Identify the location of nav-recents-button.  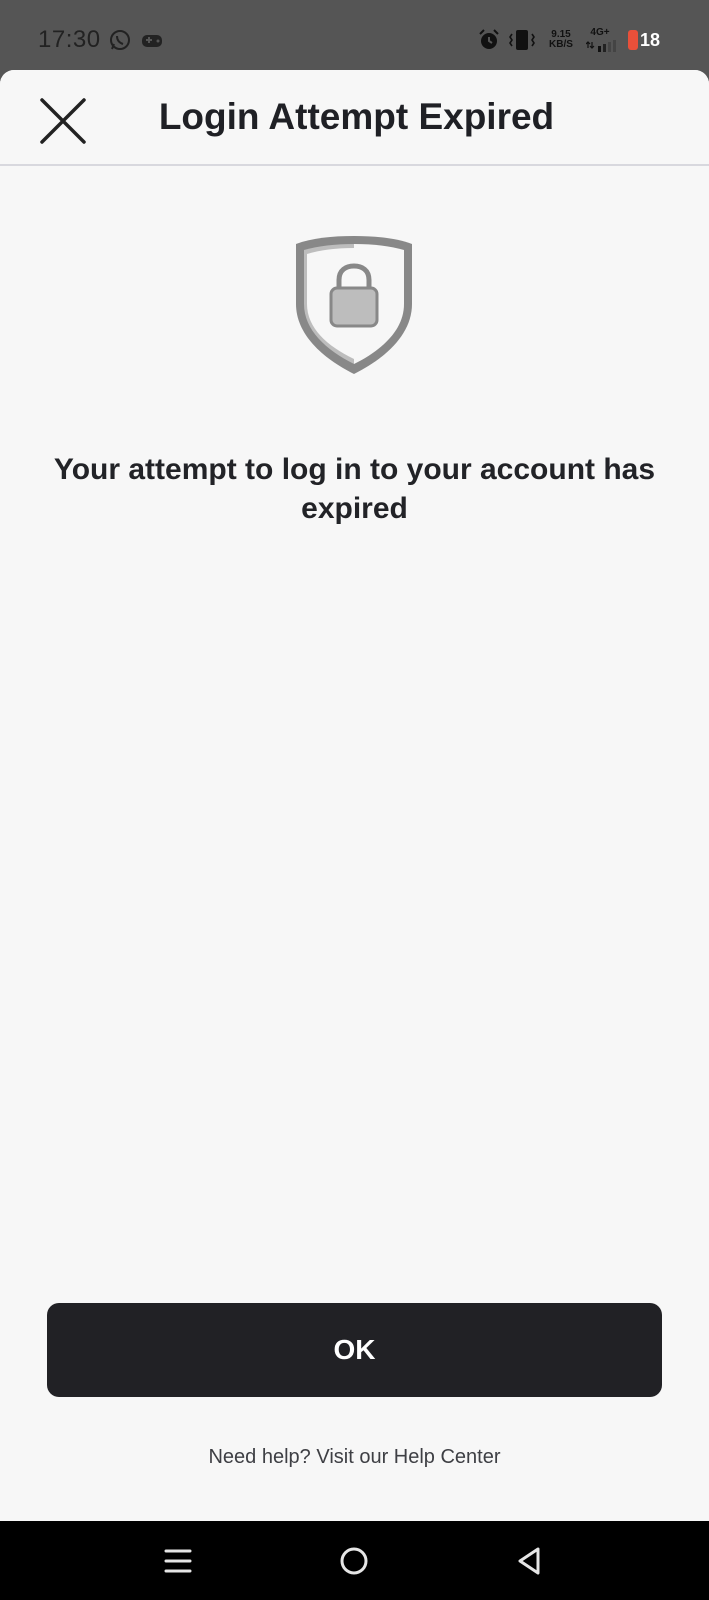
(178, 1561).